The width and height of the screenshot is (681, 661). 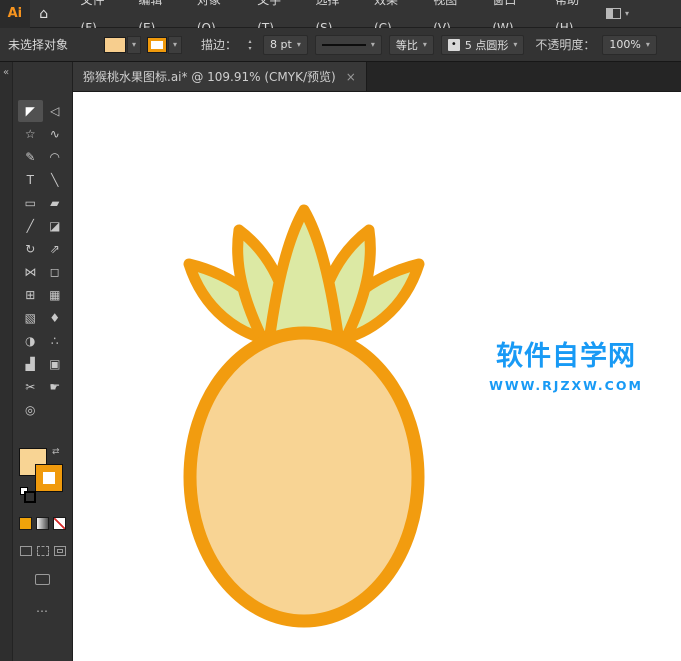 I want to click on artboard-tool: ▣, so click(x=55, y=364).